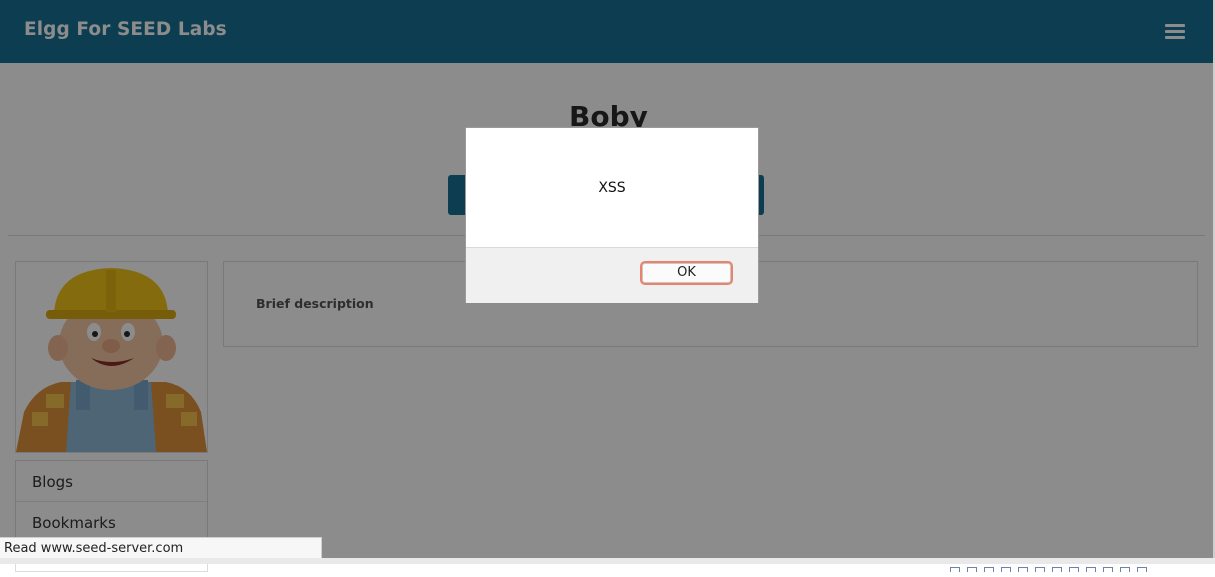 Image resolution: width=1215 pixels, height=577 pixels. I want to click on system-tray, so click(1052, 565).